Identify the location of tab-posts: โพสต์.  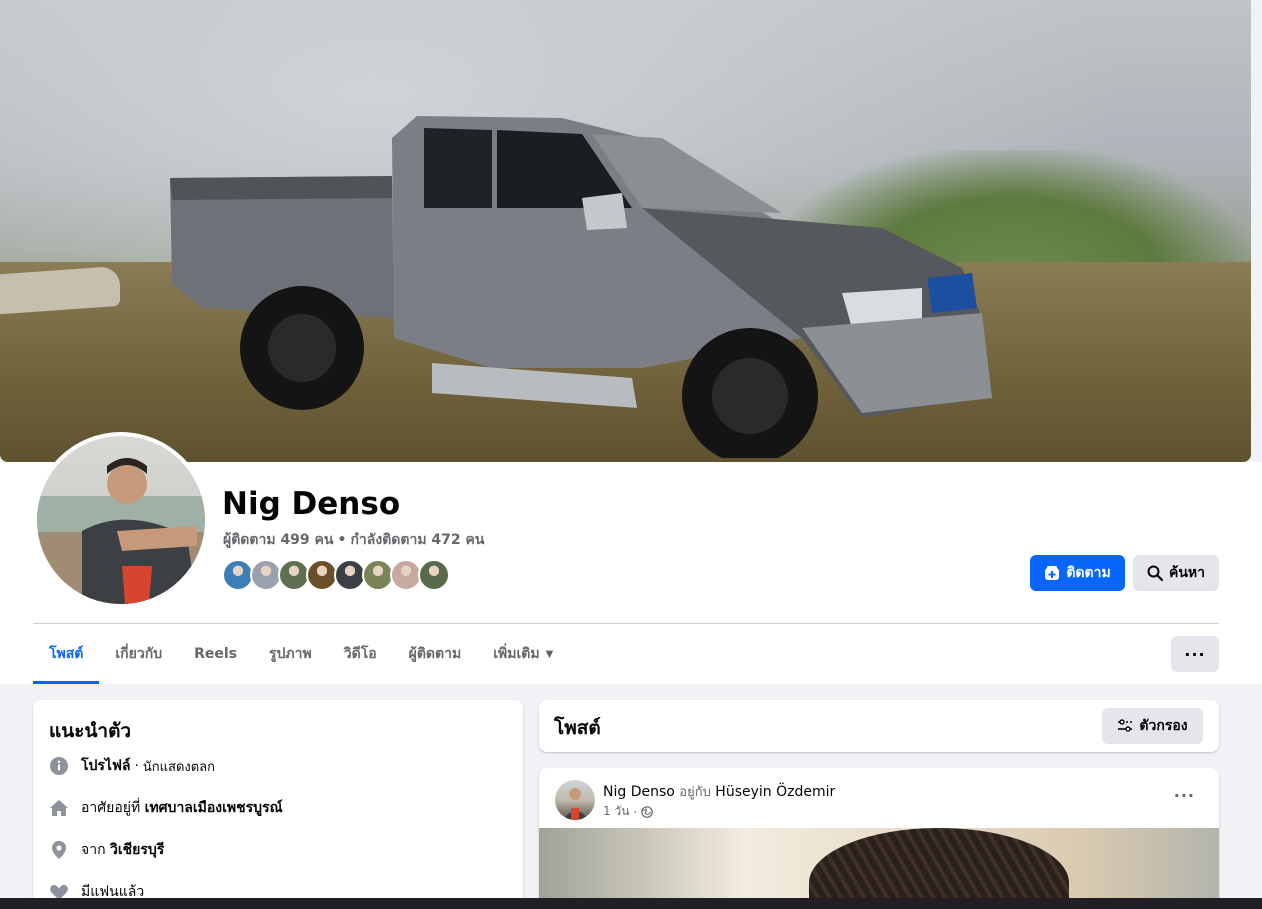
(66, 654).